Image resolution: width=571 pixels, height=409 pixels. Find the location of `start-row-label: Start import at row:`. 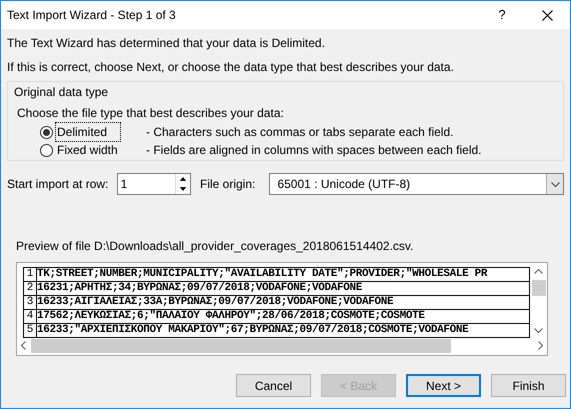

start-row-label: Start import at row: is located at coordinates (58, 184).